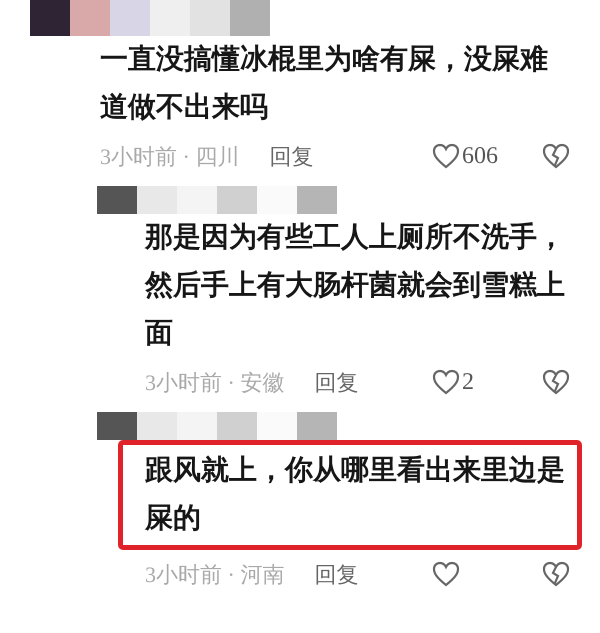 The image size is (600, 633). What do you see at coordinates (468, 382) in the screenshot?
I see `like-count: 2` at bounding box center [468, 382].